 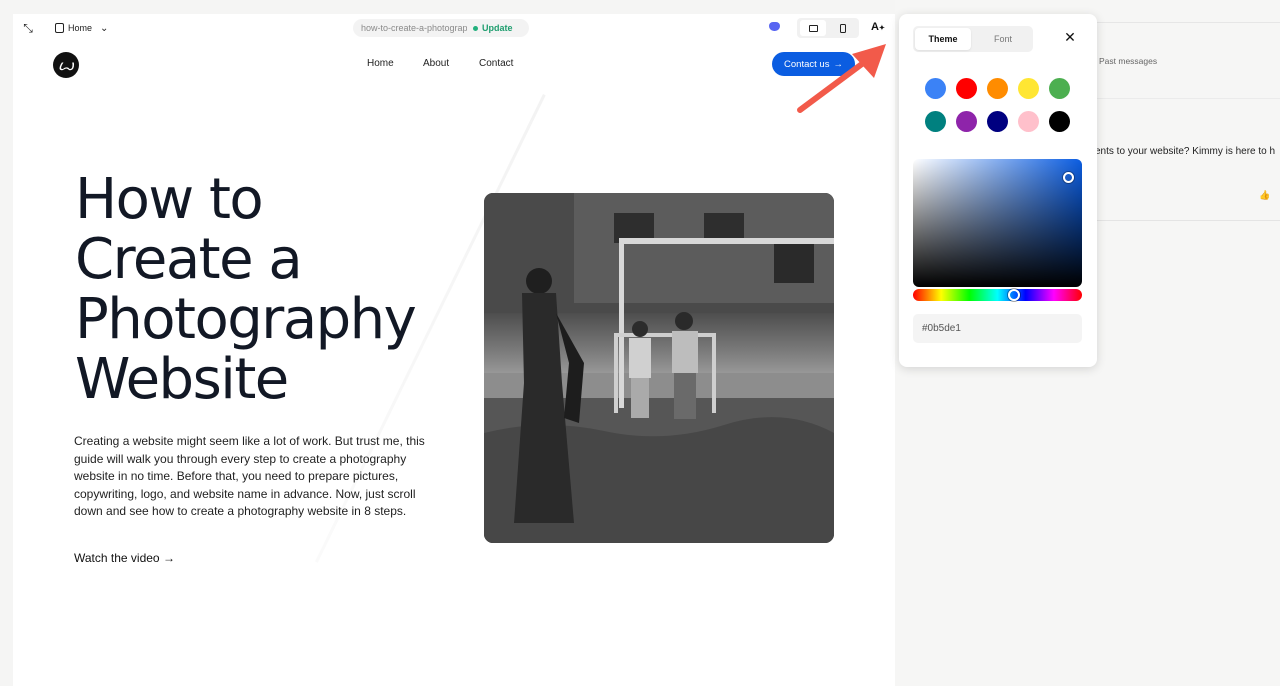 I want to click on photo-illustration, so click(x=659, y=368).